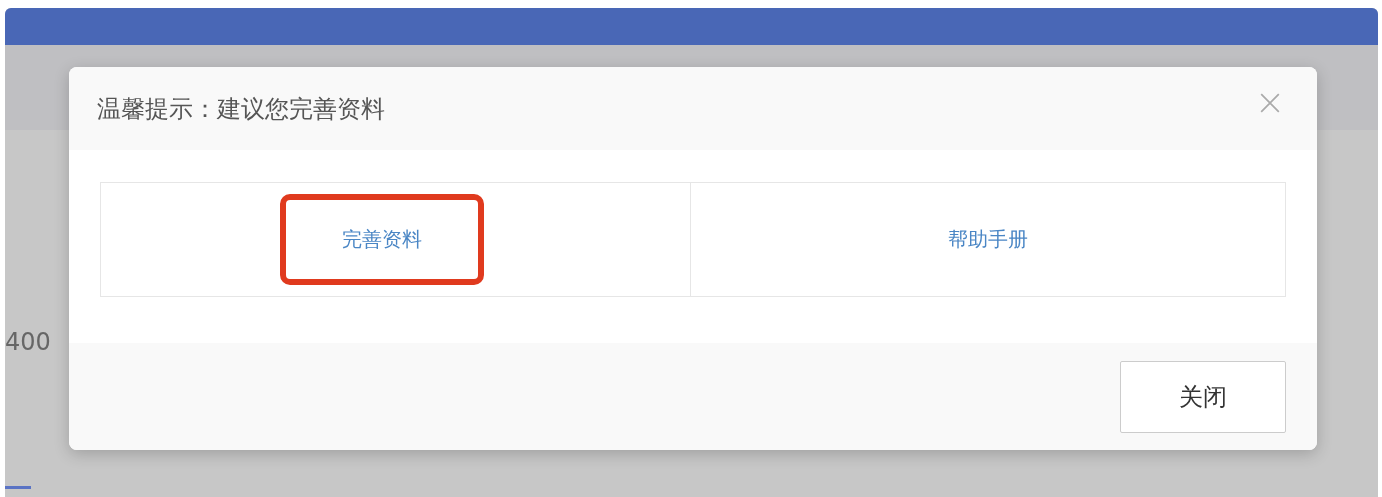  I want to click on link: 帮助手册, so click(988, 239).